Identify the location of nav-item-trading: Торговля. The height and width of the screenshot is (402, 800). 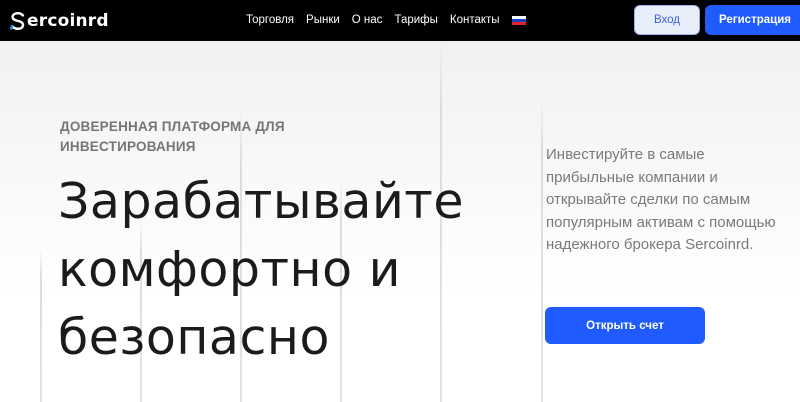
(270, 20).